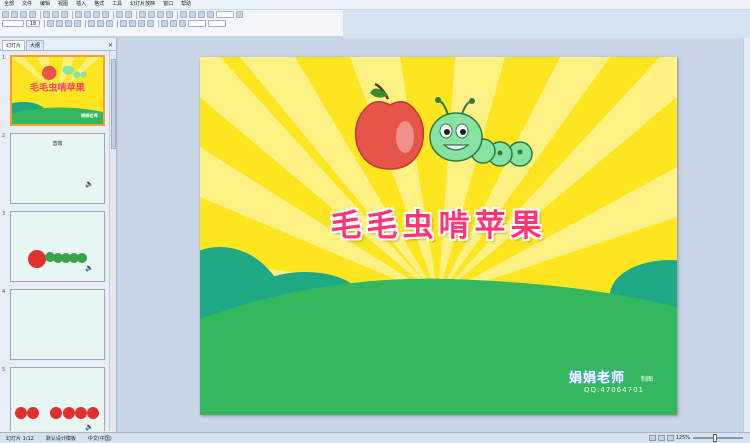  I want to click on slide-1-preview: 毛毛虫啃苹果 娟娟老师, so click(57, 90).